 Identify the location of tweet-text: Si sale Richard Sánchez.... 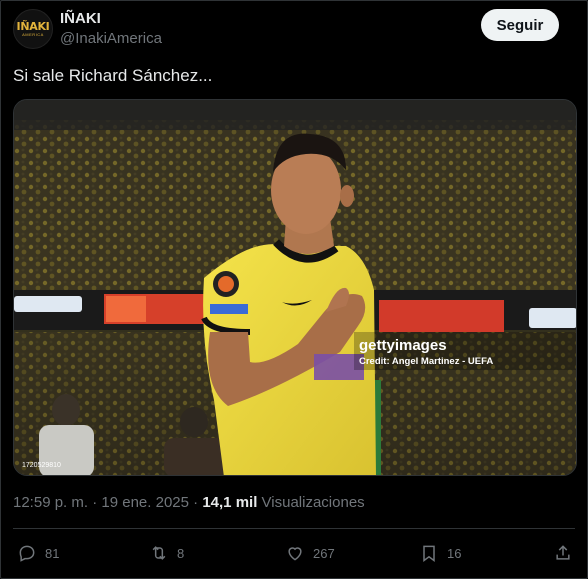
(113, 75).